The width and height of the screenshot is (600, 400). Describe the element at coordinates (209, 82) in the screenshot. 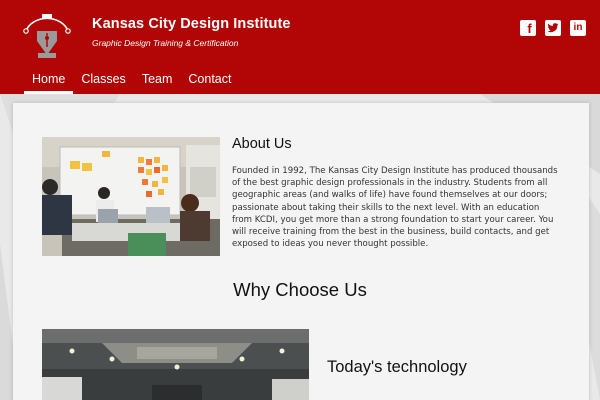

I see `nav-contact: Contact` at that location.